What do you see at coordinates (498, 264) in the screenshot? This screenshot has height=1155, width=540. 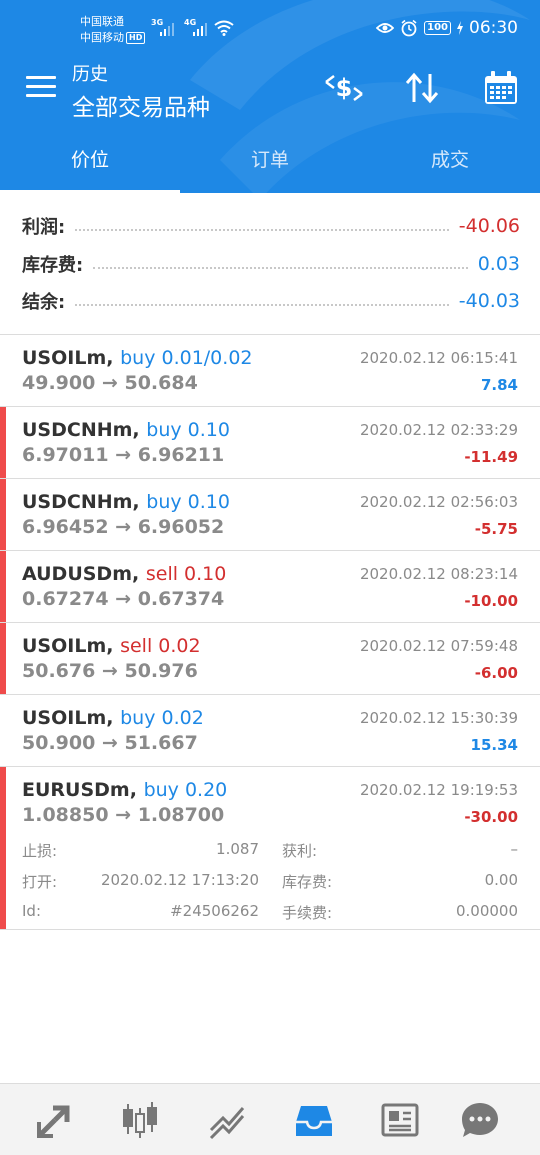 I see `summary-swap-value: 0.03` at bounding box center [498, 264].